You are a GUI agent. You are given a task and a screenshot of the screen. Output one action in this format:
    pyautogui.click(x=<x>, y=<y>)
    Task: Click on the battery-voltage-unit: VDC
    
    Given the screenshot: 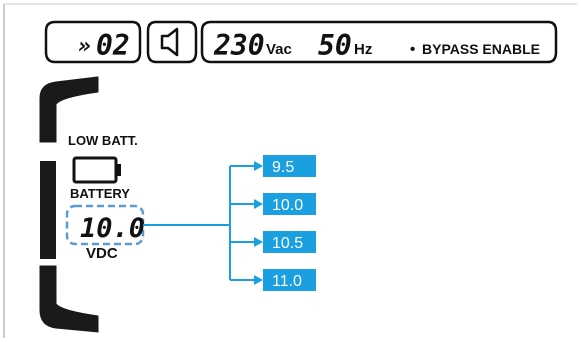 What is the action you would take?
    pyautogui.click(x=102, y=253)
    